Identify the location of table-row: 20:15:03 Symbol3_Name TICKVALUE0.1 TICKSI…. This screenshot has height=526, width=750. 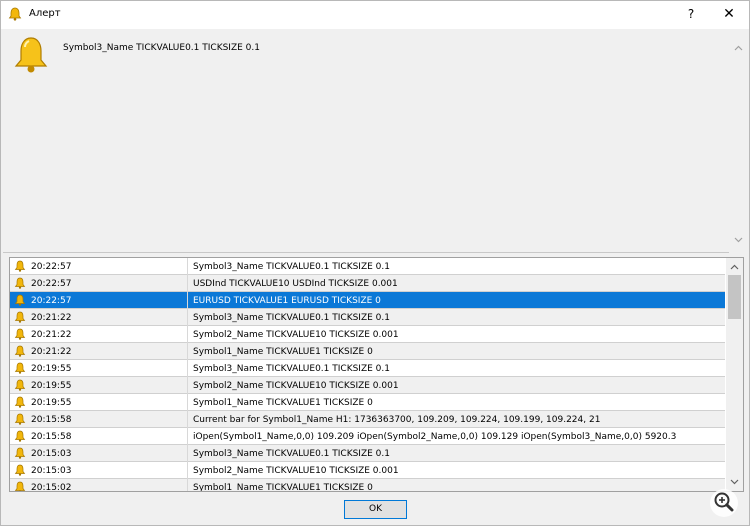
(367, 453).